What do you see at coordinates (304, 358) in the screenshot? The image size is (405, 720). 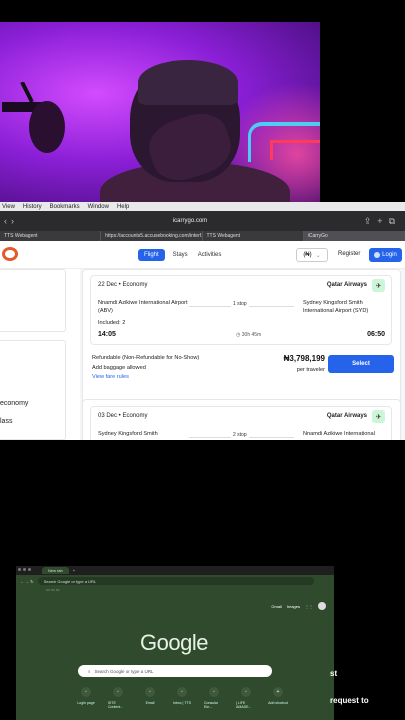 I see `price: ₦3,798,199` at bounding box center [304, 358].